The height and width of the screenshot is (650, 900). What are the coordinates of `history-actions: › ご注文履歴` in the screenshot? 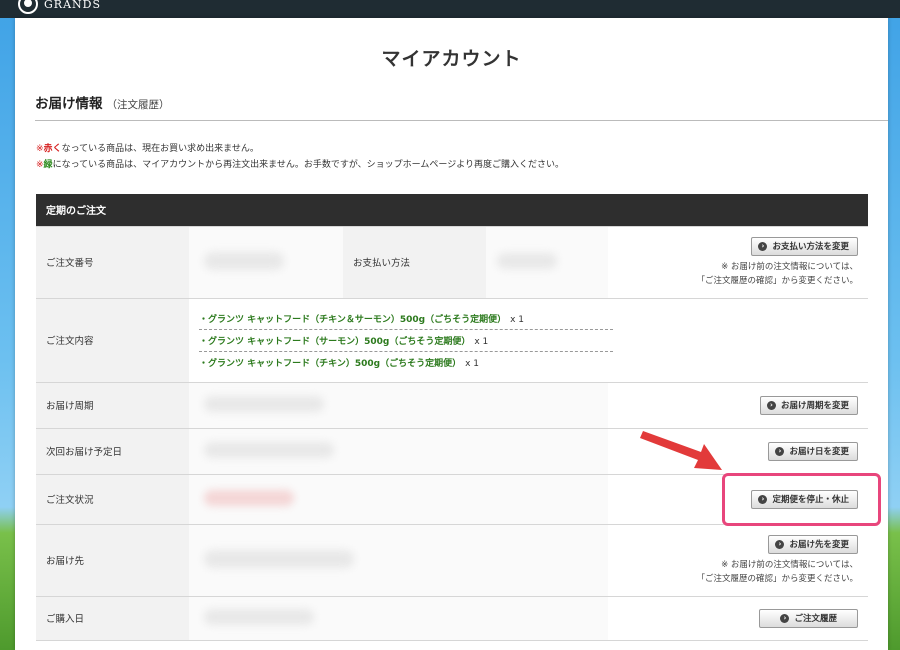 It's located at (738, 618).